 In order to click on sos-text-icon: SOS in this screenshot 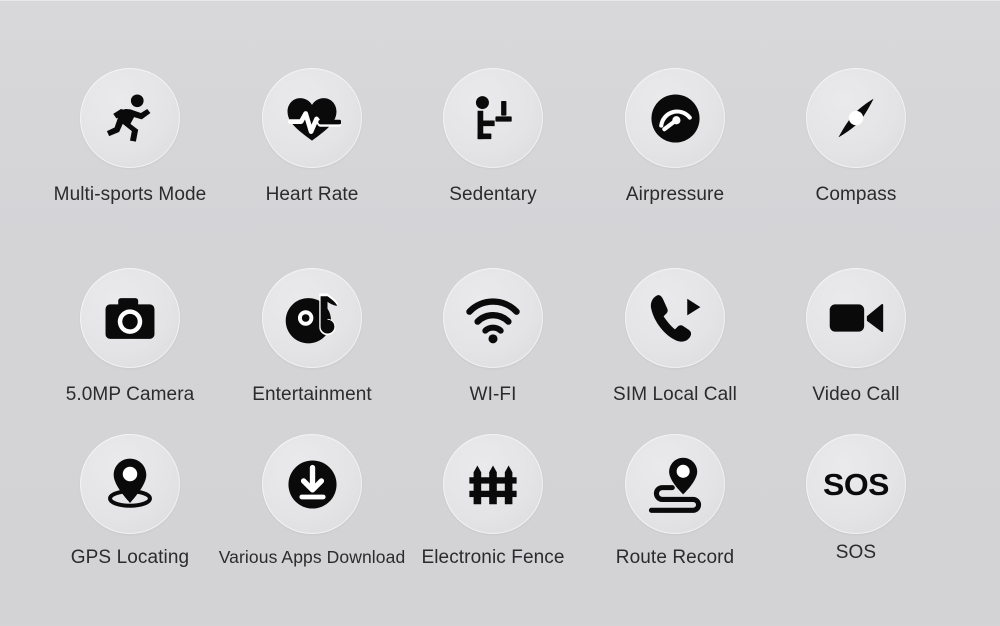, I will do `click(856, 484)`.